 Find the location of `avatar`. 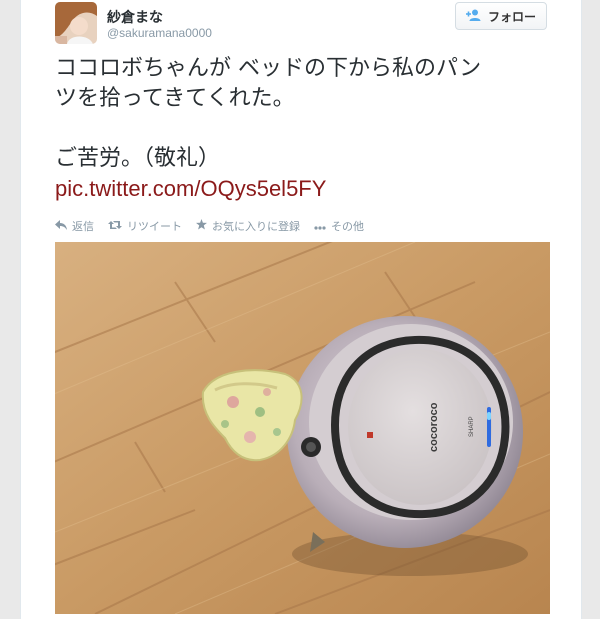

avatar is located at coordinates (76, 23).